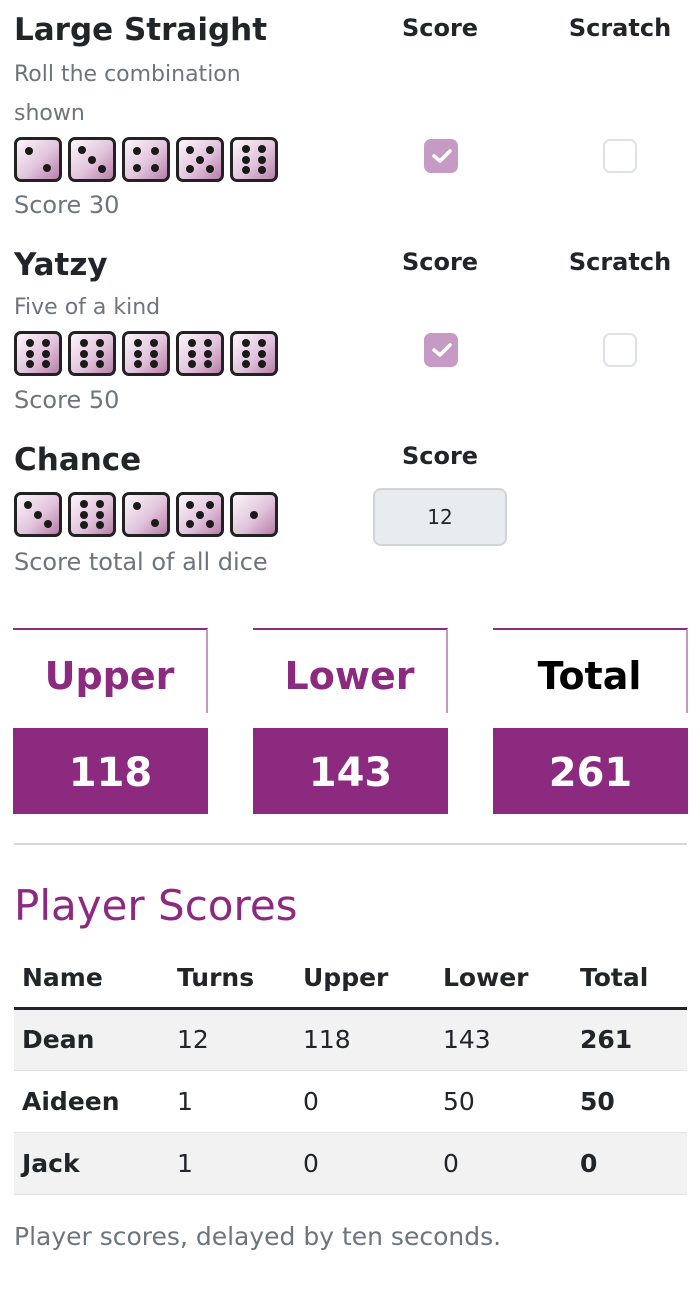  I want to click on upper-total-label: Upper, so click(110, 670).